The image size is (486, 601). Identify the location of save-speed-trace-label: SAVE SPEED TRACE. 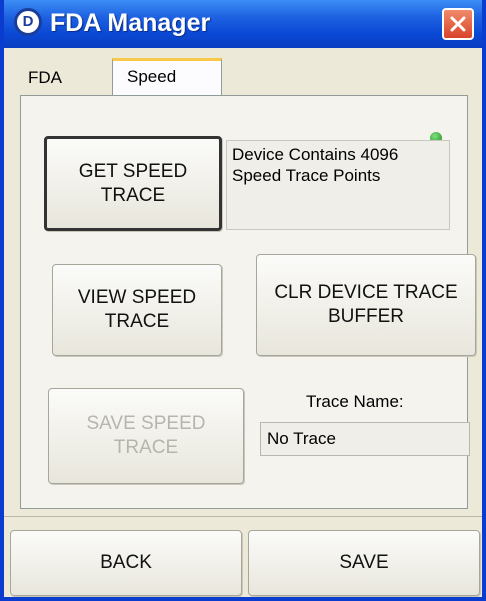
(146, 435).